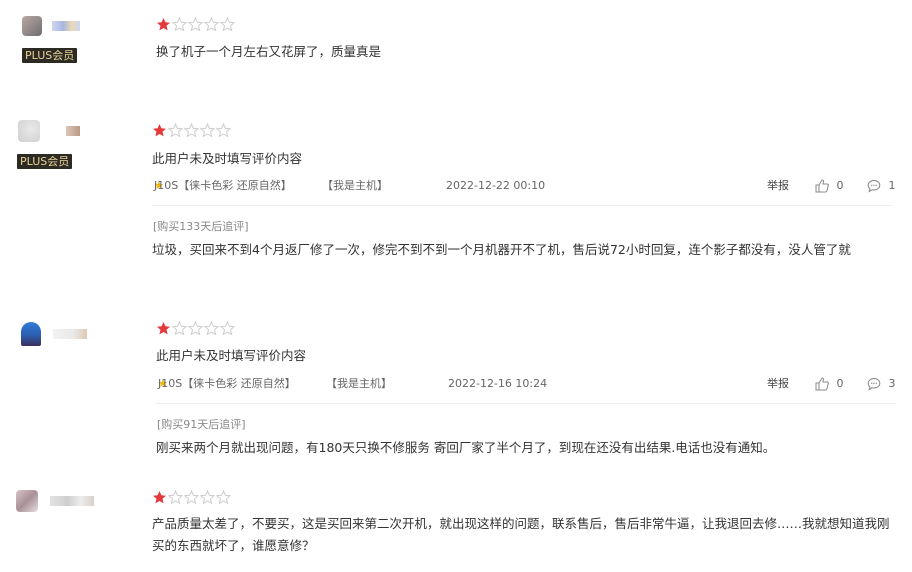 This screenshot has width=912, height=572. Describe the element at coordinates (892, 185) in the screenshot. I see `comment-count: 1` at that location.